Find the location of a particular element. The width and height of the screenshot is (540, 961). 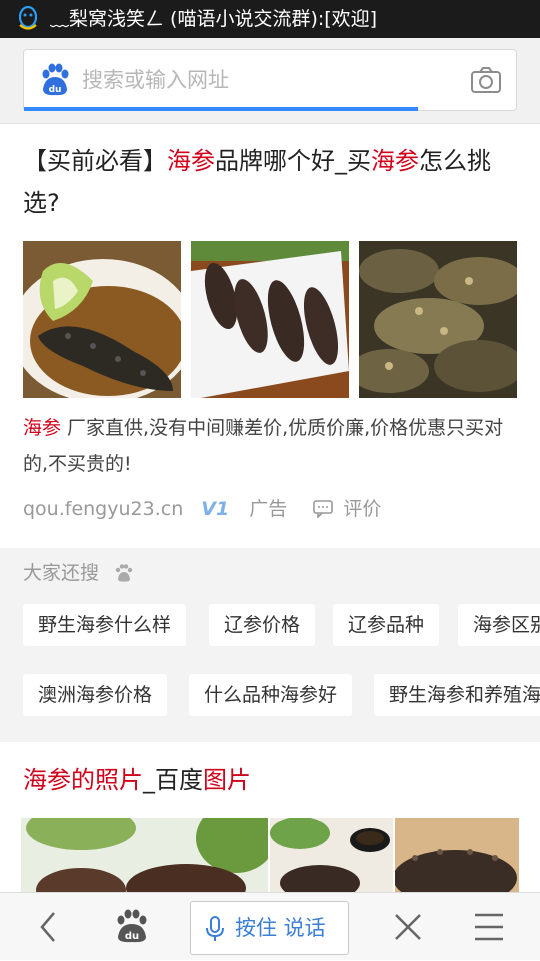

baidu-paw-logo-icon: du is located at coordinates (55, 79).